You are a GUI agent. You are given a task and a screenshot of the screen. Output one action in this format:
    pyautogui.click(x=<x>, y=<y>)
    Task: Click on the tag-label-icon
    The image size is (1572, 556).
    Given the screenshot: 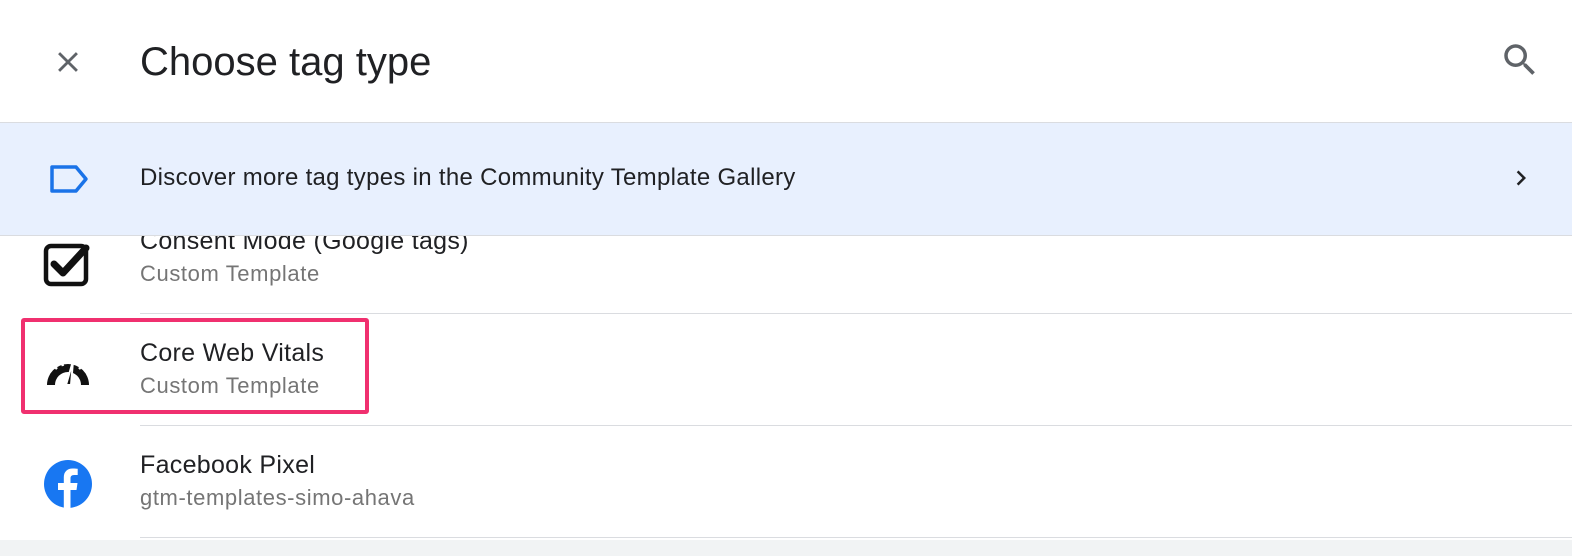 What is the action you would take?
    pyautogui.click(x=69, y=179)
    